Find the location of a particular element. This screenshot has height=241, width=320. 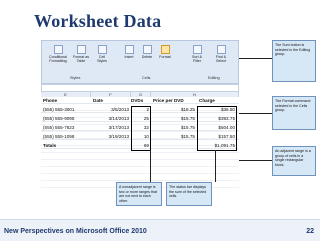

sort-filter-icon is located at coordinates (197, 49).